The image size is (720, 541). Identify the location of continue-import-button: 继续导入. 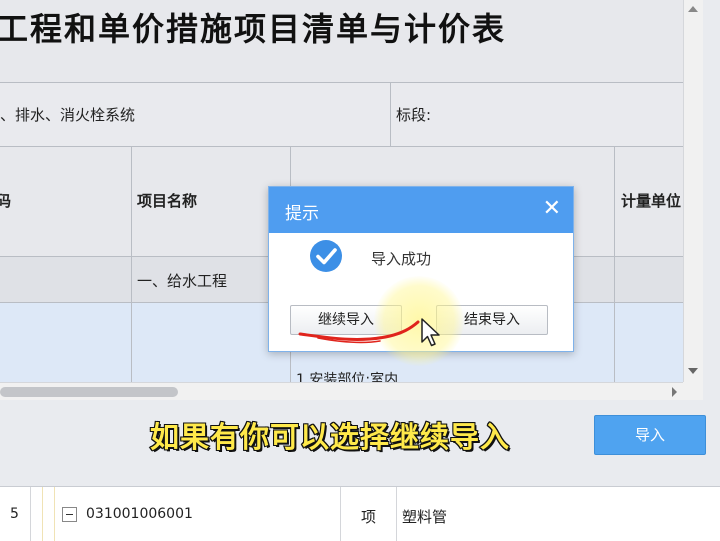
(346, 320).